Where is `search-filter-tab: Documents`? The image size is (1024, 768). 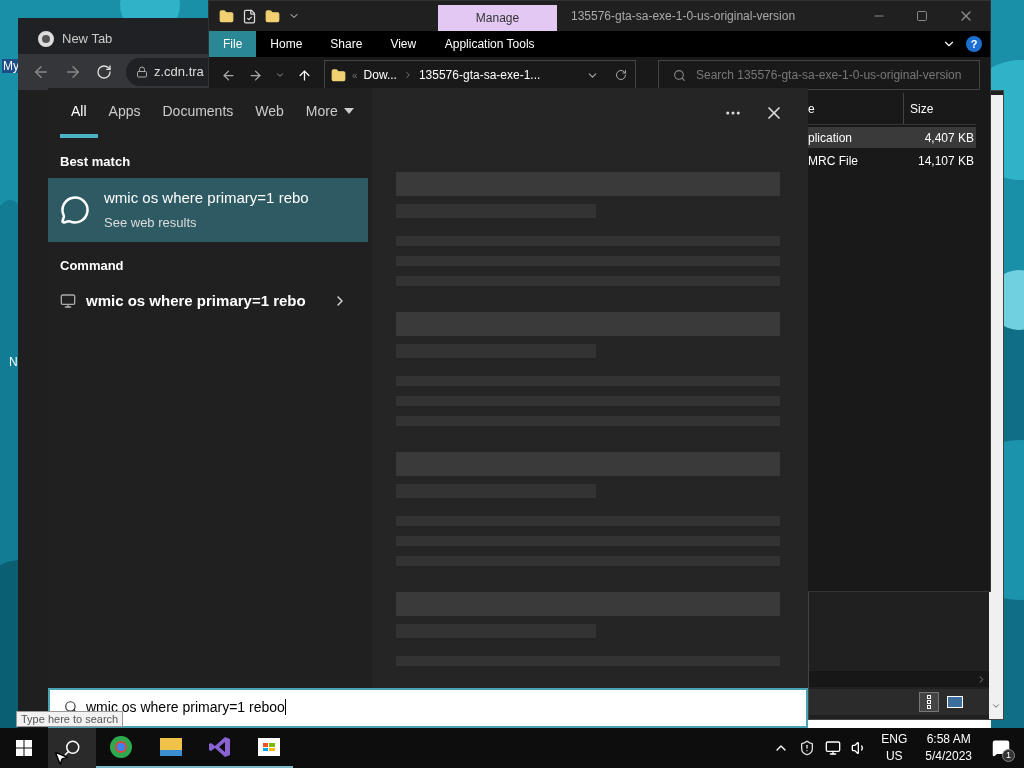 search-filter-tab: Documents is located at coordinates (198, 113).